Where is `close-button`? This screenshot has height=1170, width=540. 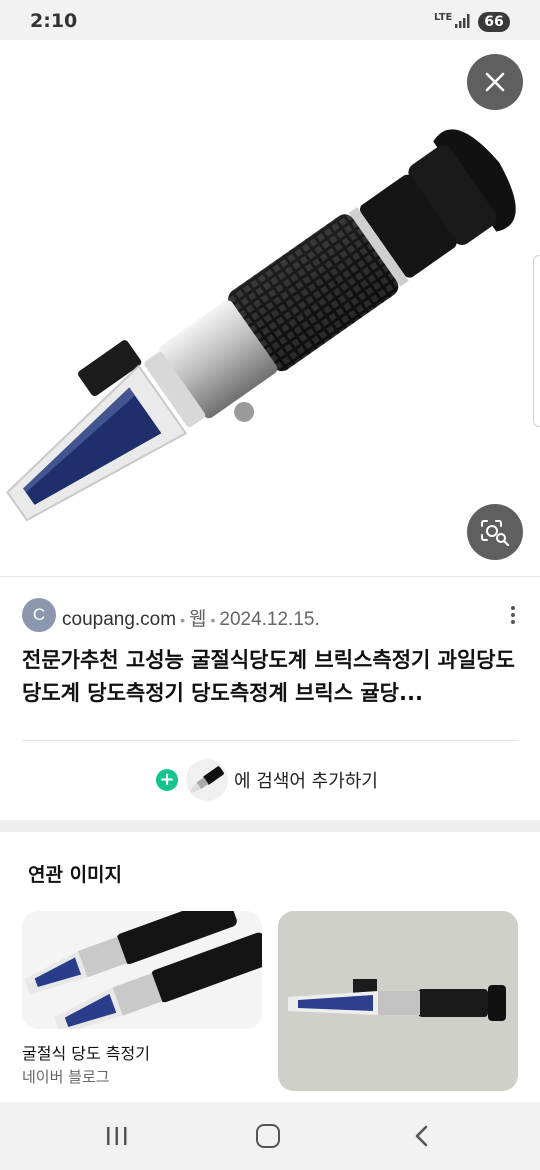
close-button is located at coordinates (495, 82).